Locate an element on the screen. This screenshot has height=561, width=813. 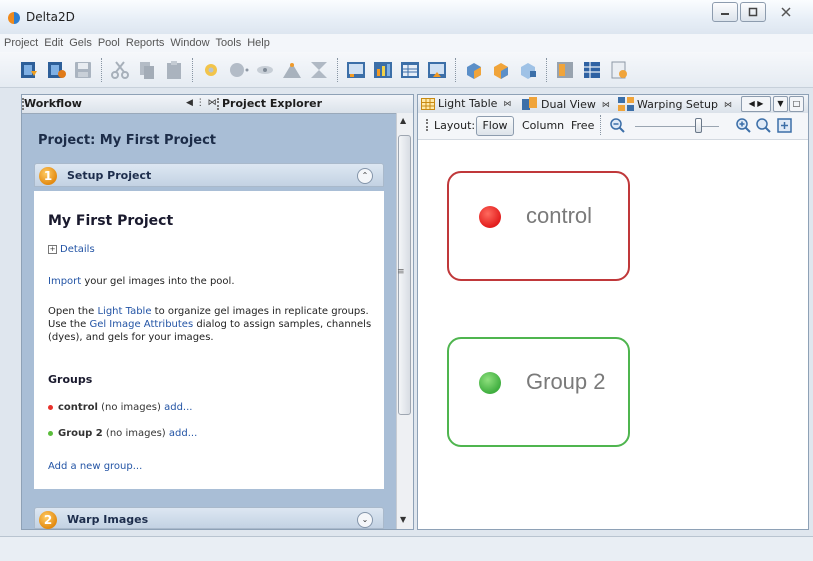
copy-icon is located at coordinates (147, 70).